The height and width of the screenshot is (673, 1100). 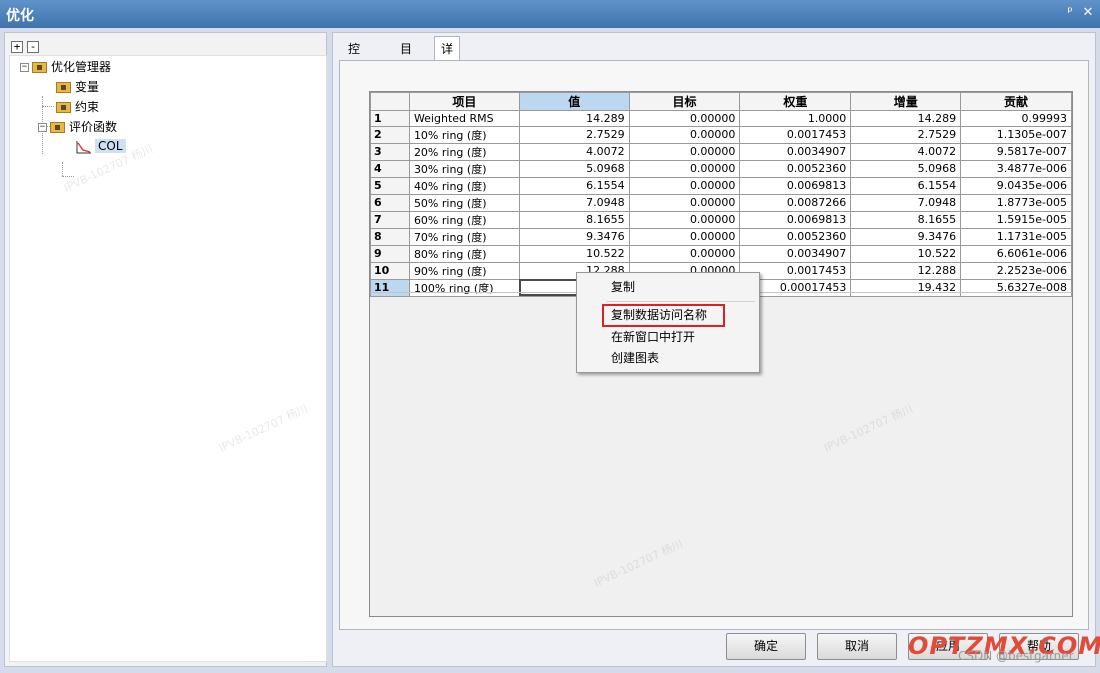 What do you see at coordinates (464, 118) in the screenshot?
I see `cell-item: Weighted RMS` at bounding box center [464, 118].